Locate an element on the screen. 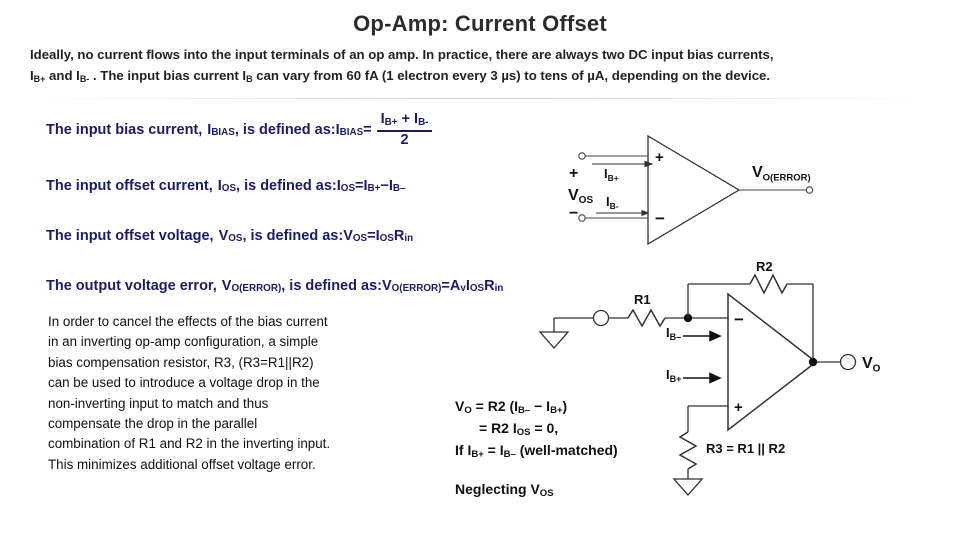 The width and height of the screenshot is (960, 540). voerror-t2-sub: OS is located at coordinates (477, 289).